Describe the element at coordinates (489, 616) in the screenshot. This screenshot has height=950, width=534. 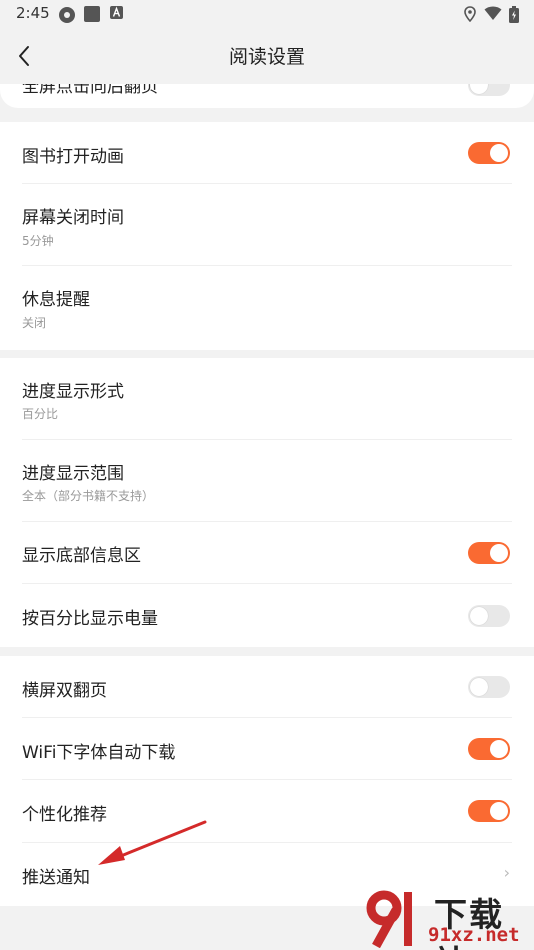
I see `battery-percent-toggle` at that location.